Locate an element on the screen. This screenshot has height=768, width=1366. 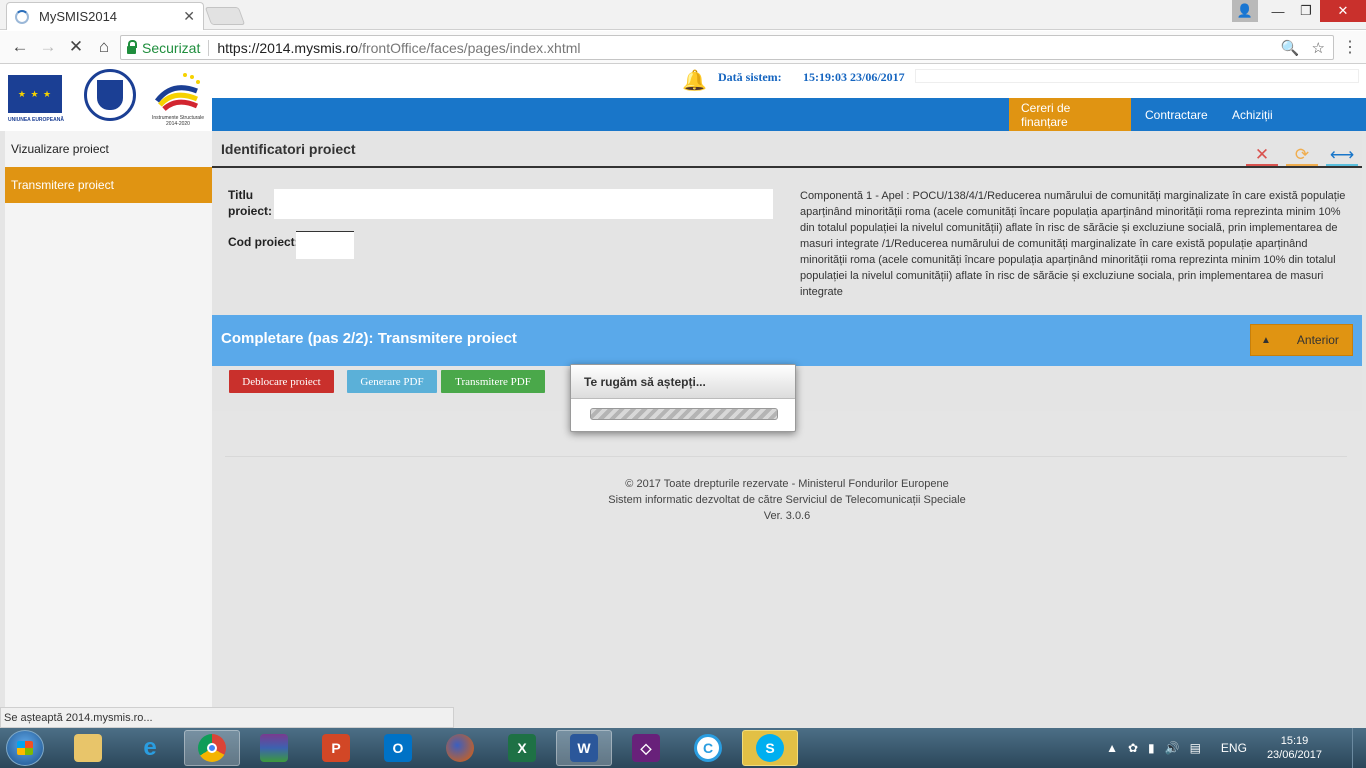
taskbar-clock: 15:19 23/06/2017 is located at coordinates (1294, 748).